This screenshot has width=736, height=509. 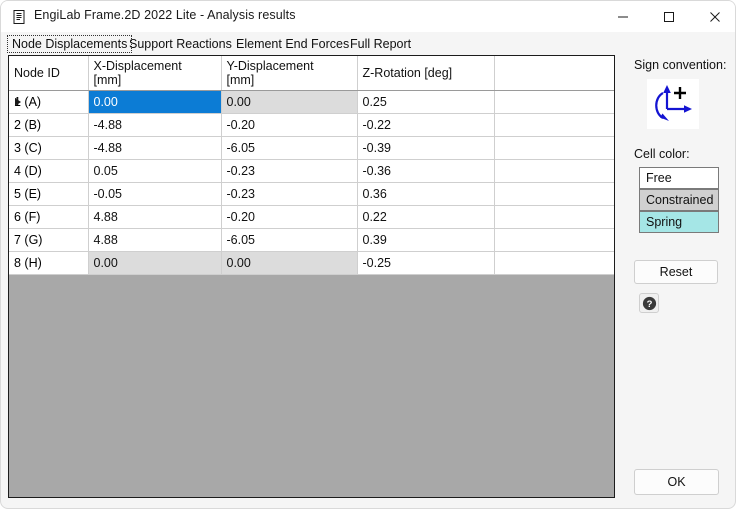 I want to click on table-row: 7 (G) 4.88 -6.05 0.39, so click(x=311, y=240).